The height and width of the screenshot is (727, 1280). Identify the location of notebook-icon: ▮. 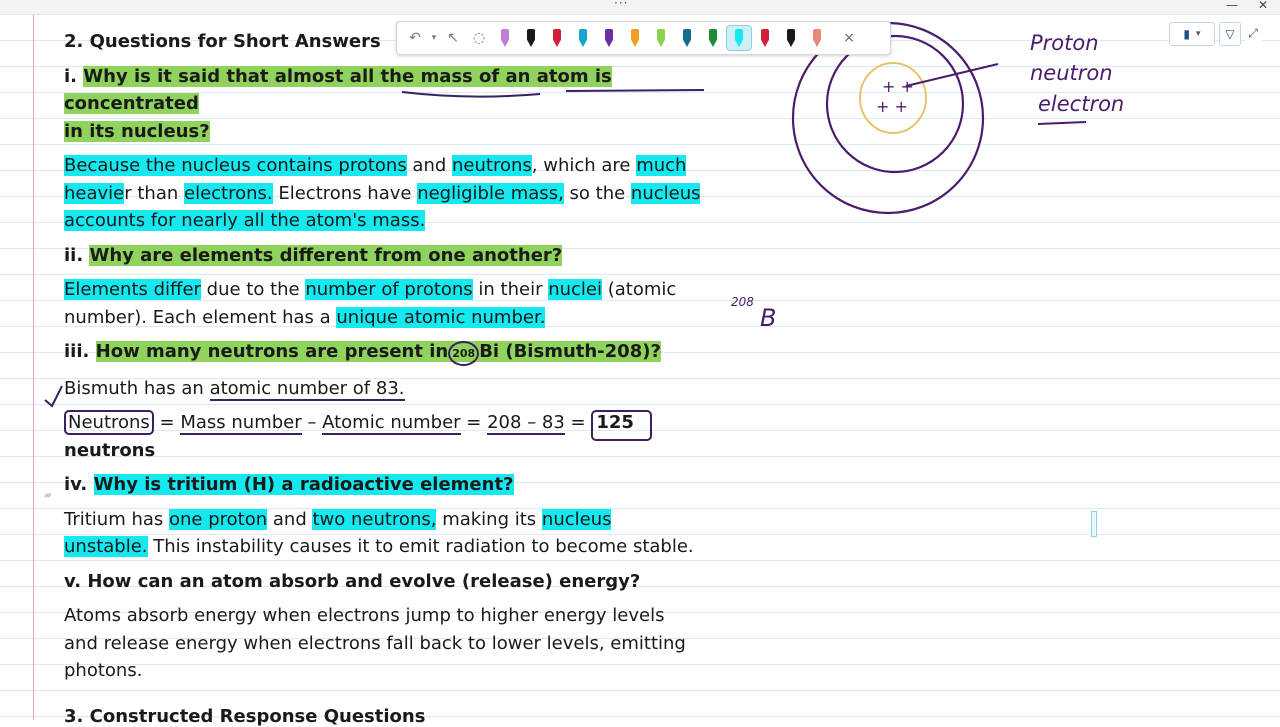
(1187, 34).